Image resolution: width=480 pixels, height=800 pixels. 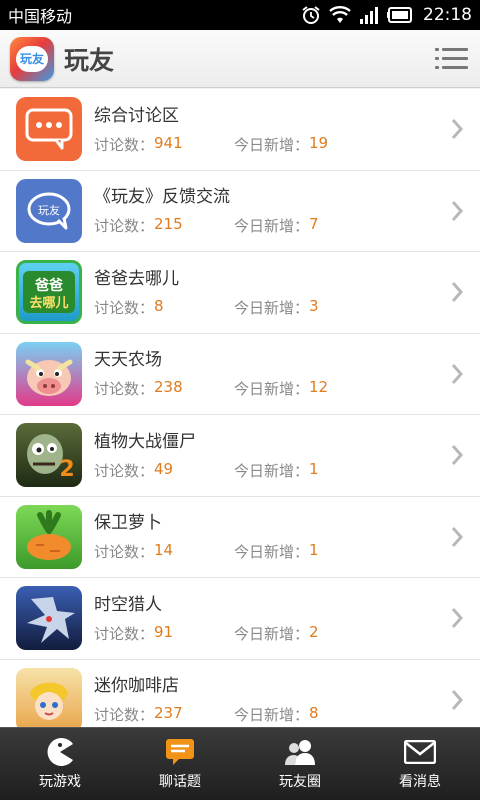 What do you see at coordinates (314, 224) in the screenshot?
I see `today-new-count: 7` at bounding box center [314, 224].